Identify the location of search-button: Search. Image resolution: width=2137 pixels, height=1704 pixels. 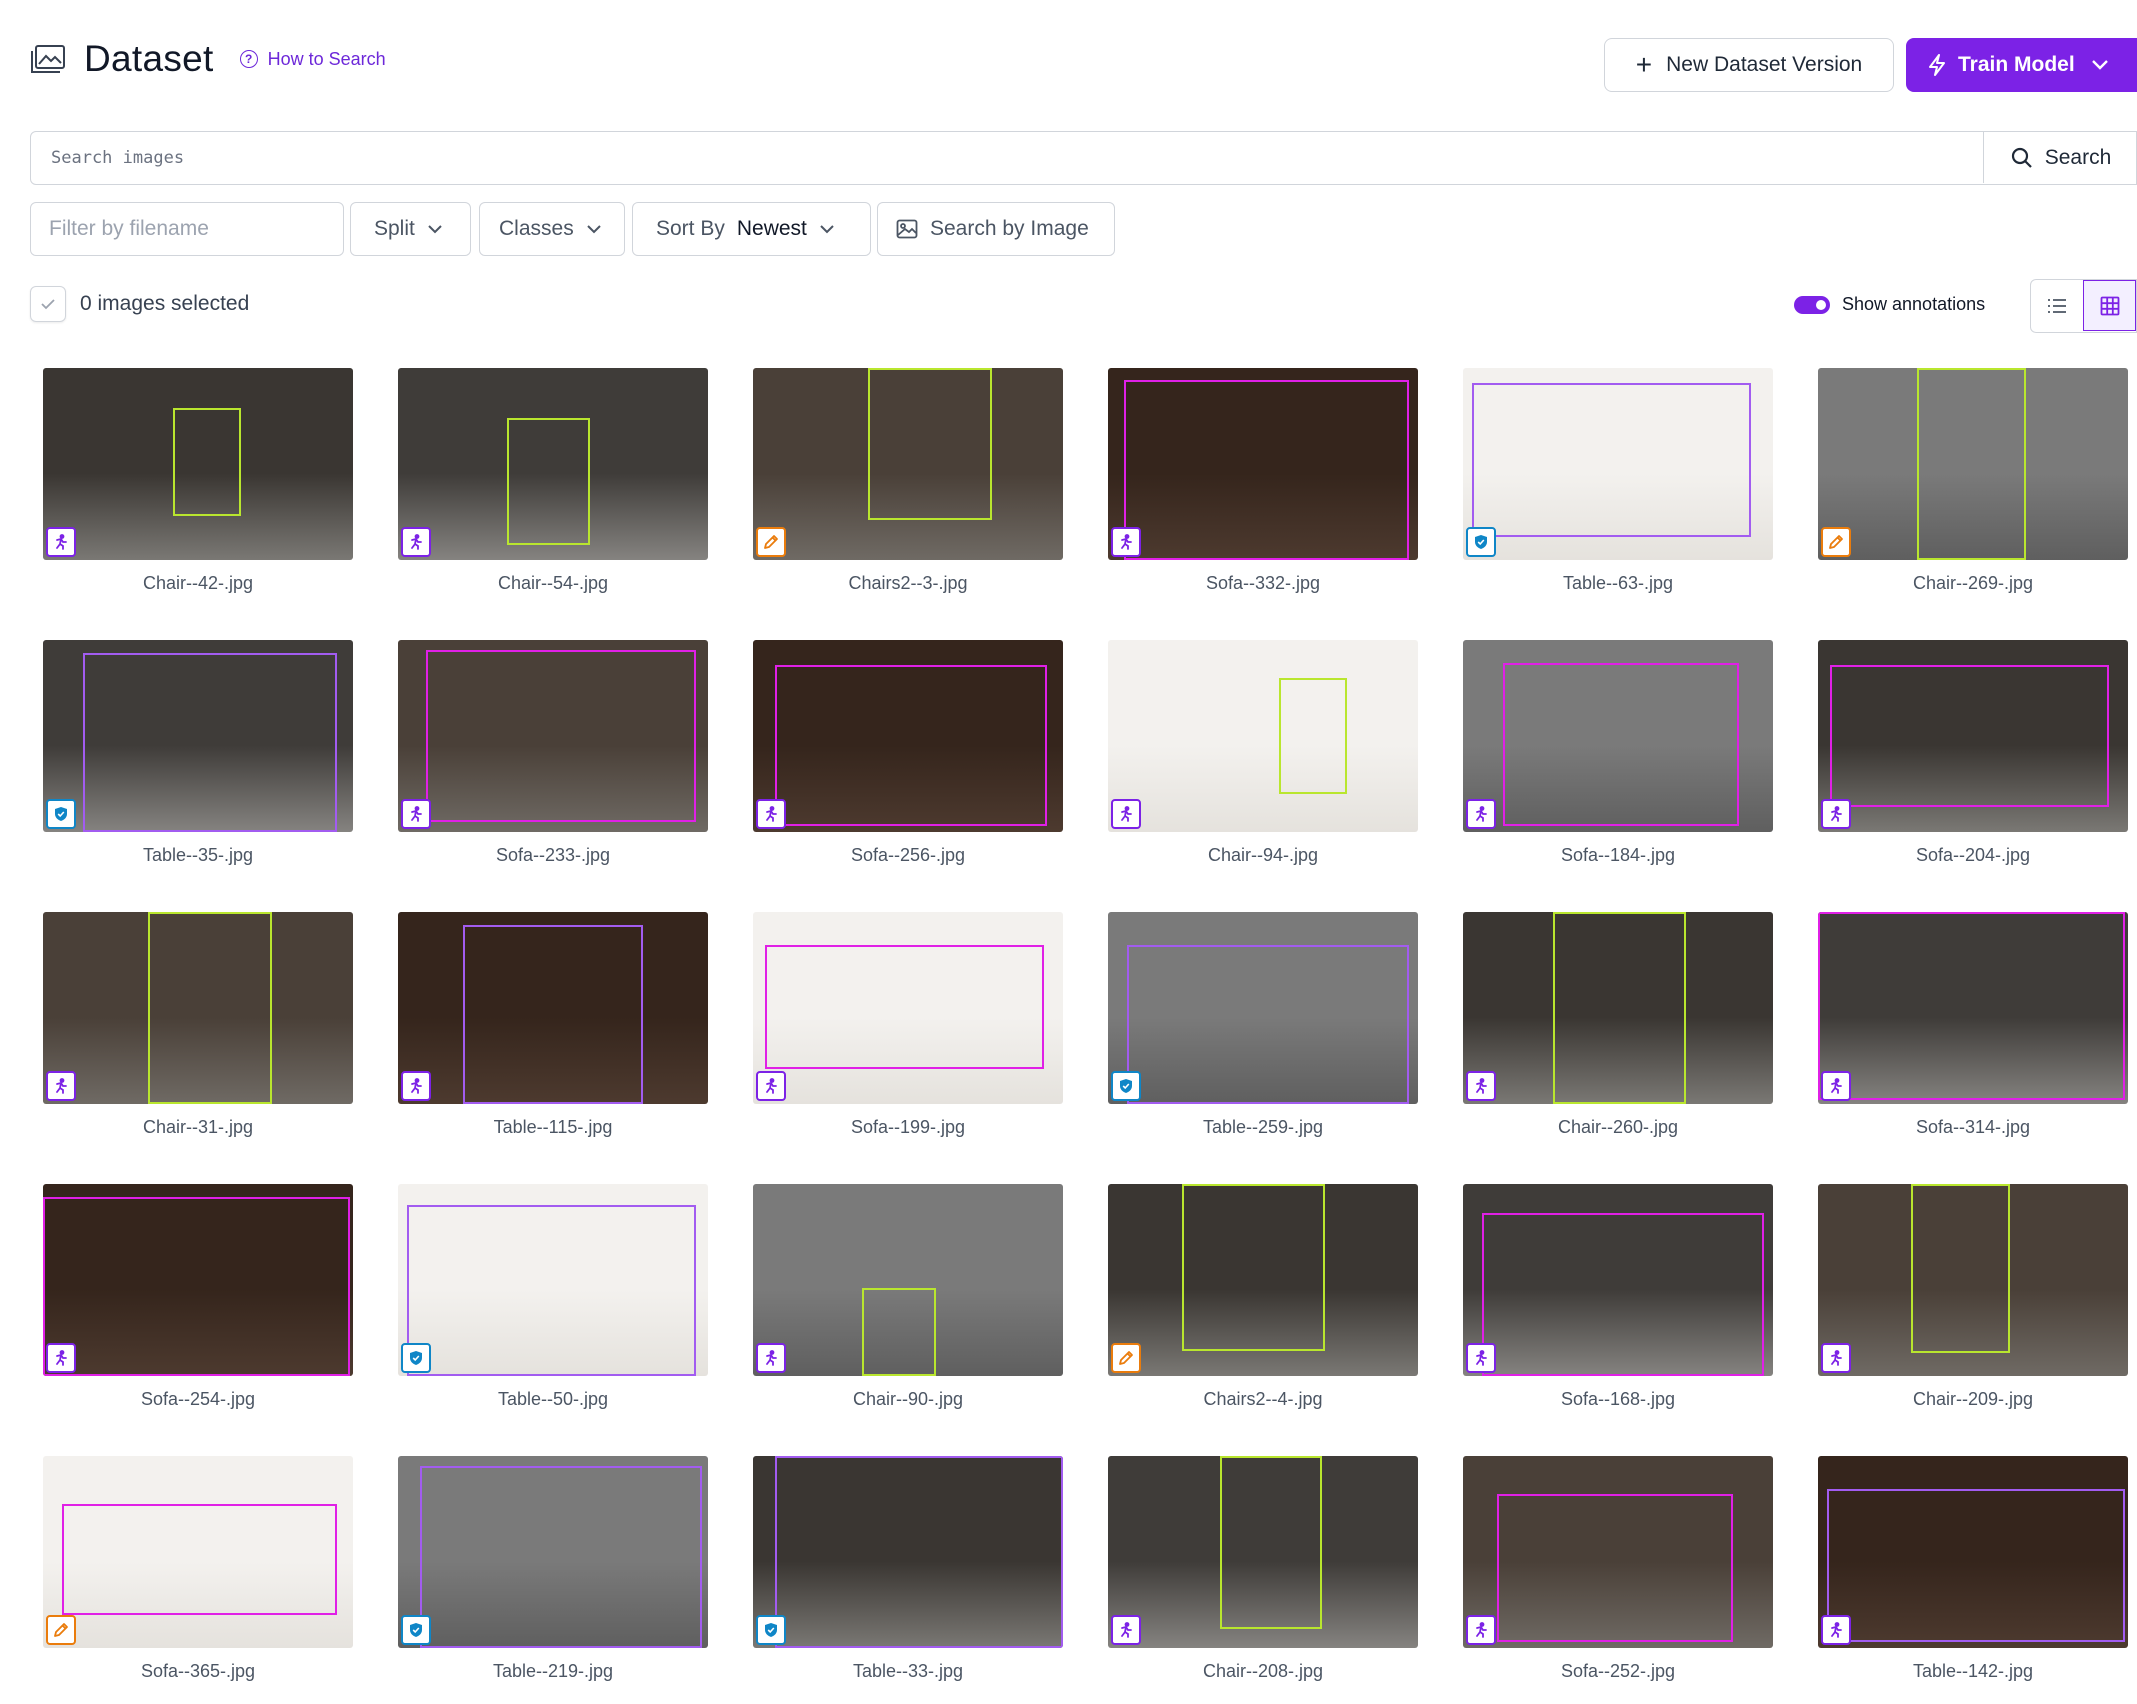
(2060, 157).